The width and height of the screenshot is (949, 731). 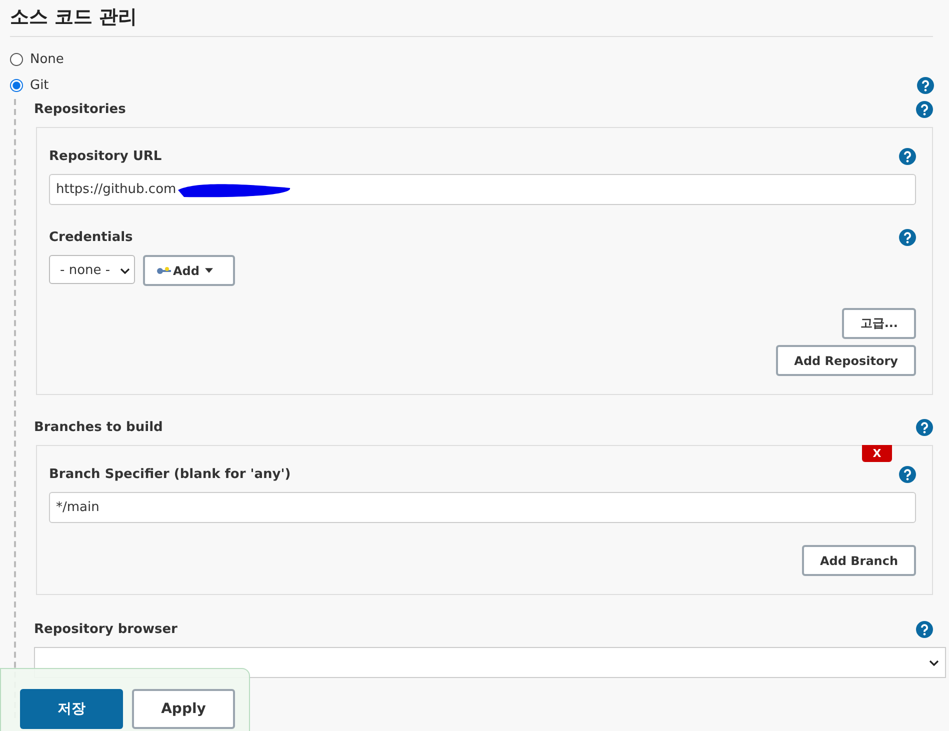 What do you see at coordinates (189, 270) in the screenshot?
I see `add-button: Add` at bounding box center [189, 270].